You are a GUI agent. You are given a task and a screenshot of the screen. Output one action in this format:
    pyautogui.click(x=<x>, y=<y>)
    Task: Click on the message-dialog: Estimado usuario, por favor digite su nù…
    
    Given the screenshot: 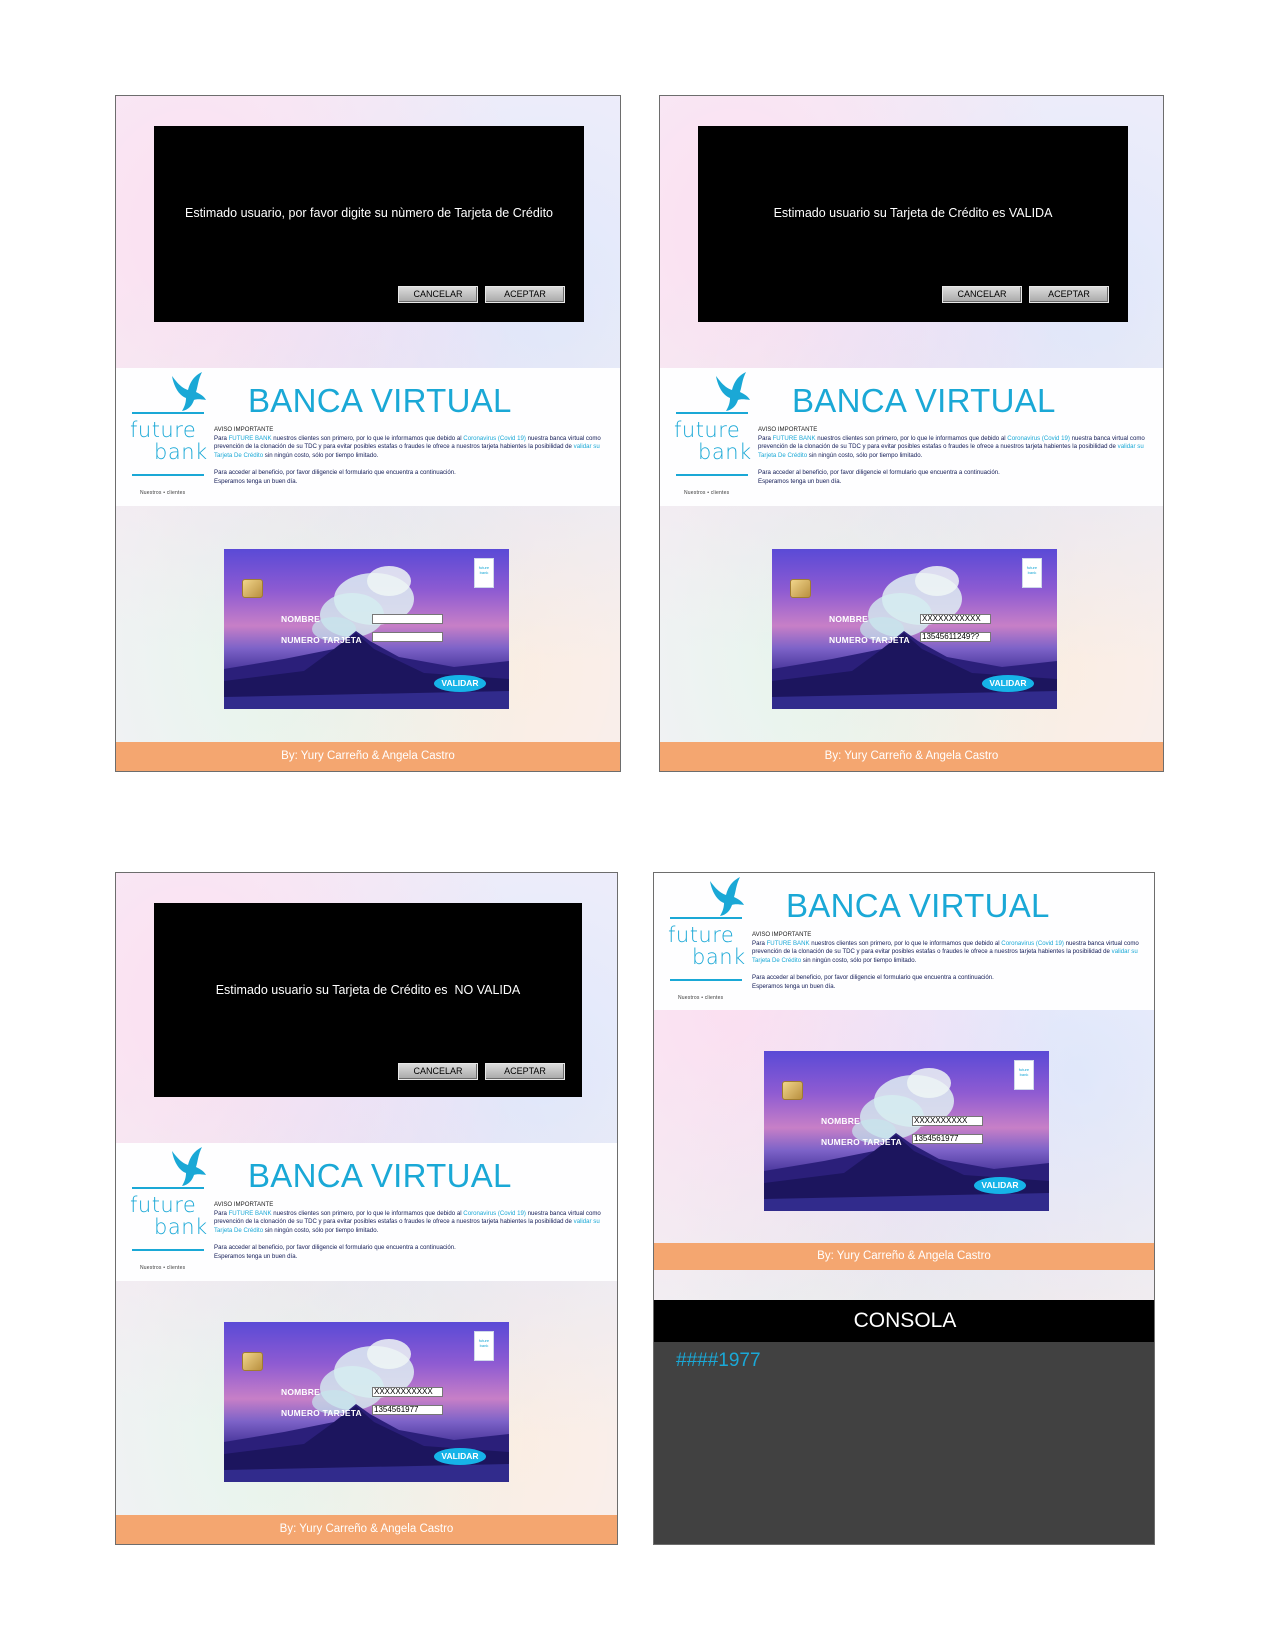 What is the action you would take?
    pyautogui.click(x=369, y=224)
    